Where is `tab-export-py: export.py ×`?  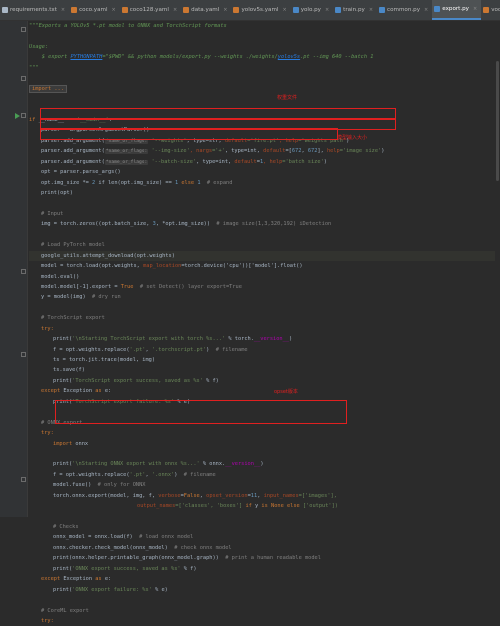 tab-export-py: export.py × is located at coordinates (457, 10).